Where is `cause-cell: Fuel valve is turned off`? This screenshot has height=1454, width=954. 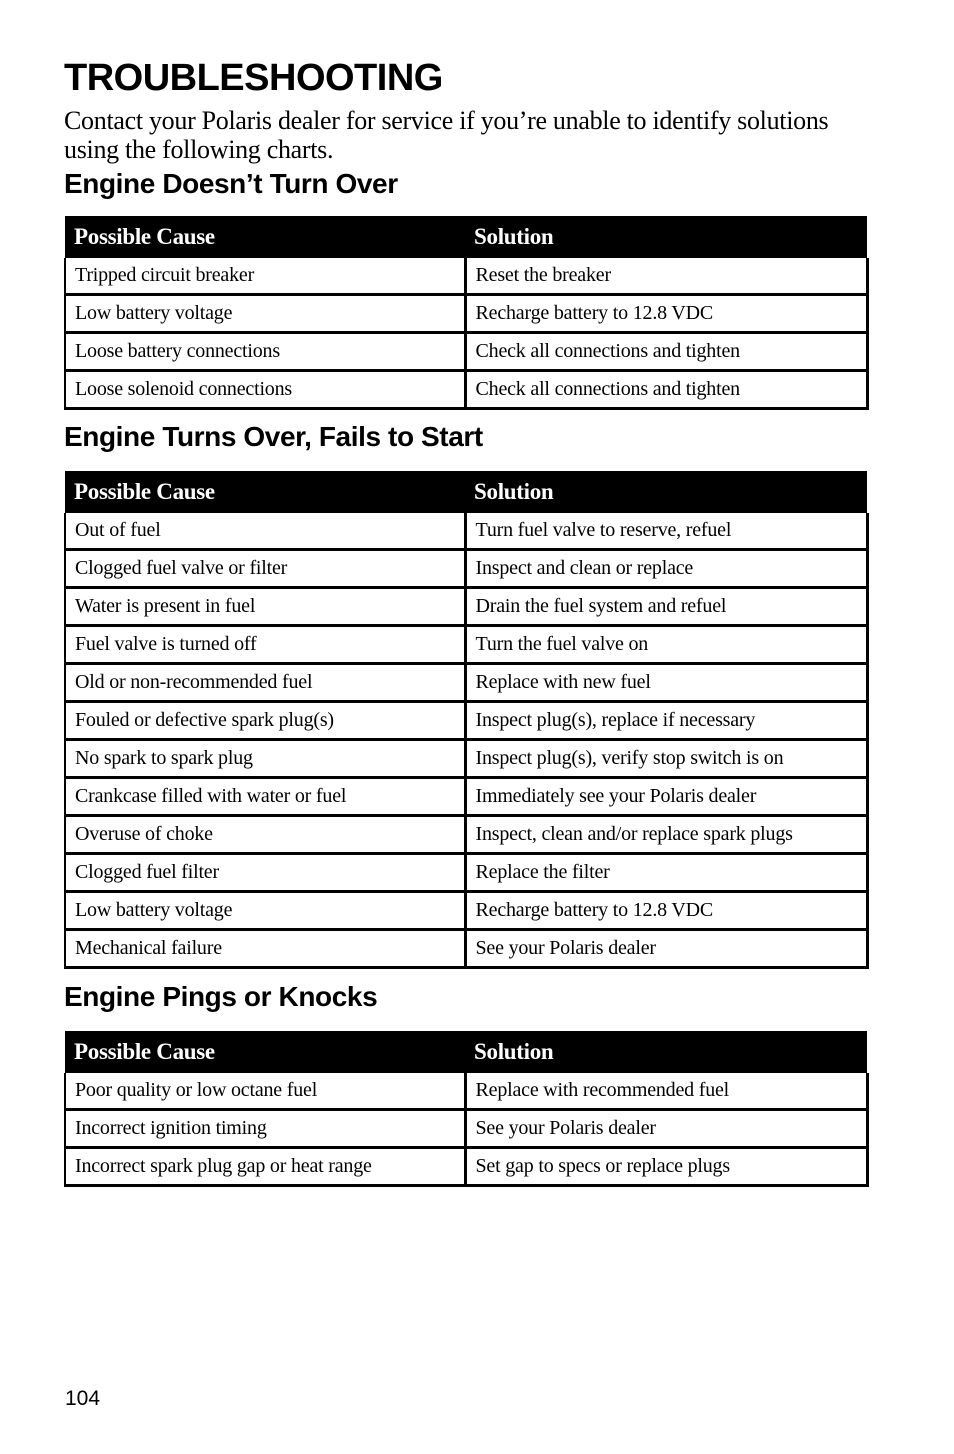
cause-cell: Fuel valve is turned off is located at coordinates (265, 645).